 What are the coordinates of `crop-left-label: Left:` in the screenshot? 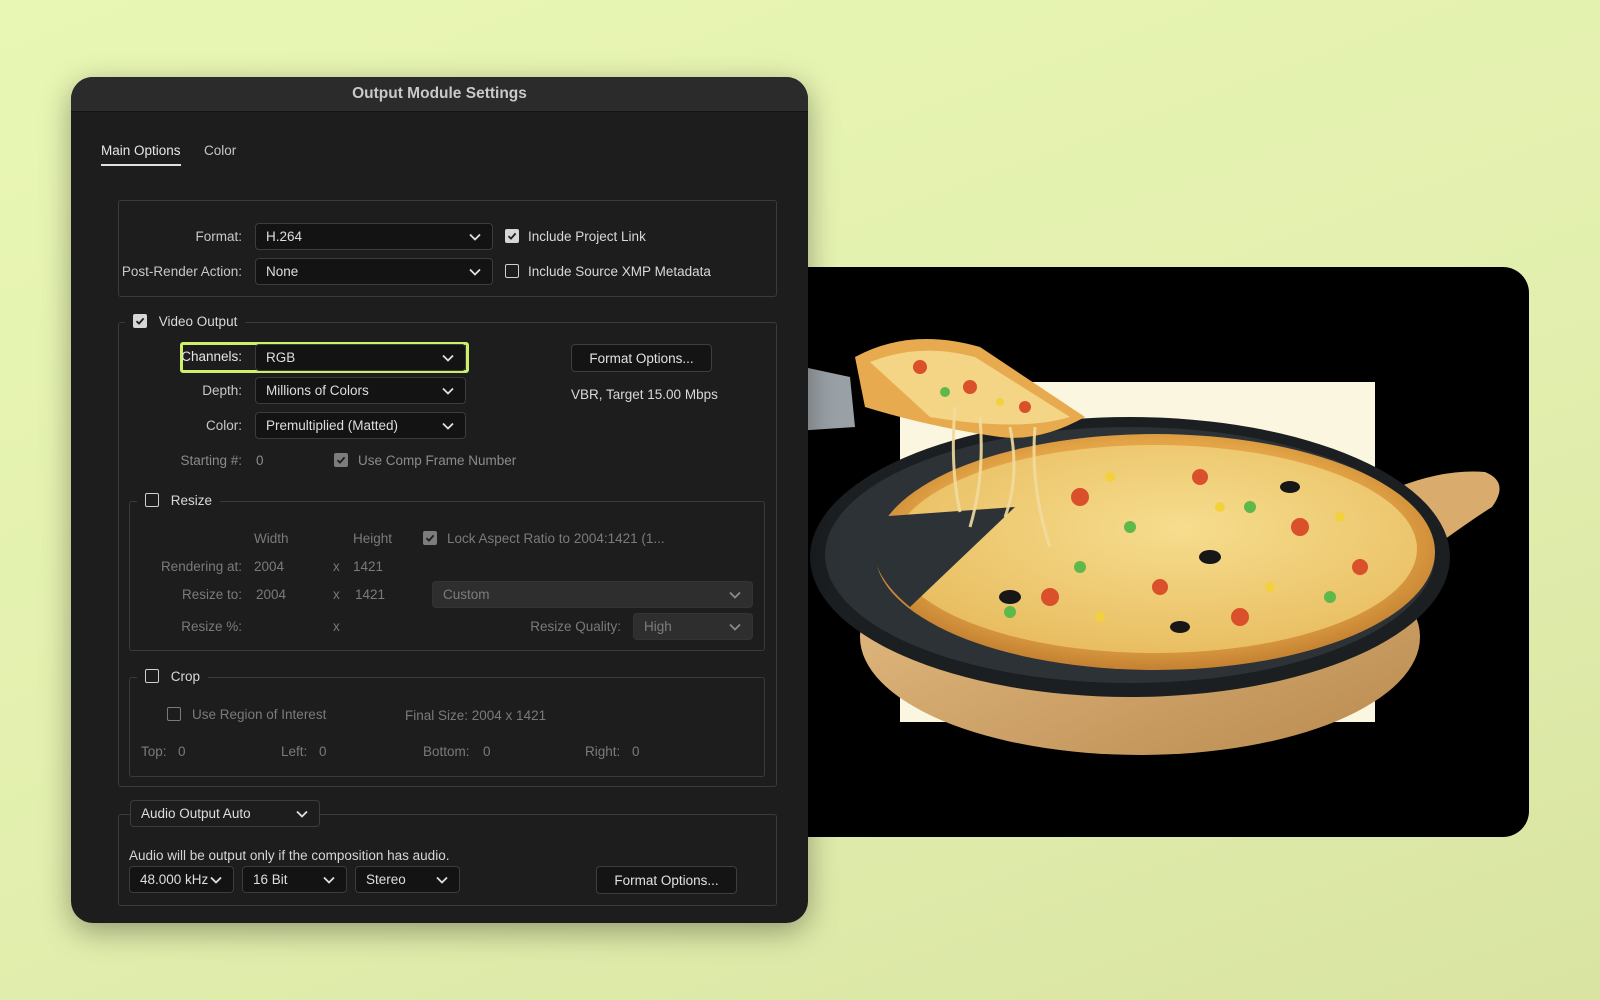 It's located at (294, 751).